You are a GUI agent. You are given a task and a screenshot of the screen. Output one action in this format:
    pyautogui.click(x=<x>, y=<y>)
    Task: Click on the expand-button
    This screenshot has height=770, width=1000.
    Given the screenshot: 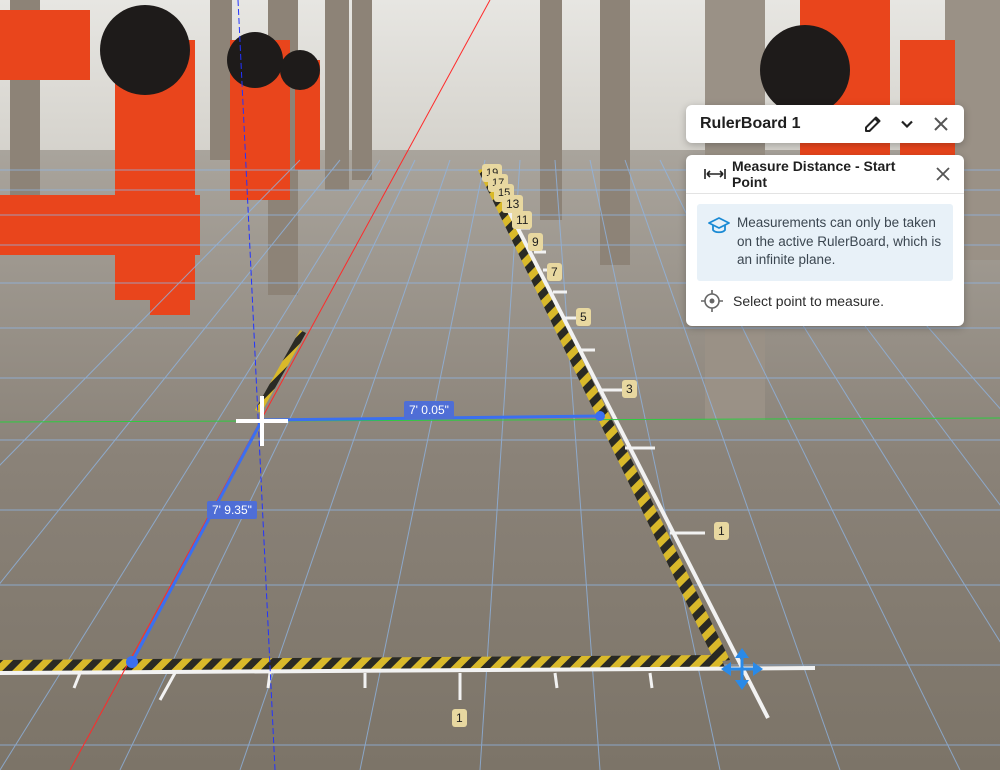 What is the action you would take?
    pyautogui.click(x=907, y=124)
    